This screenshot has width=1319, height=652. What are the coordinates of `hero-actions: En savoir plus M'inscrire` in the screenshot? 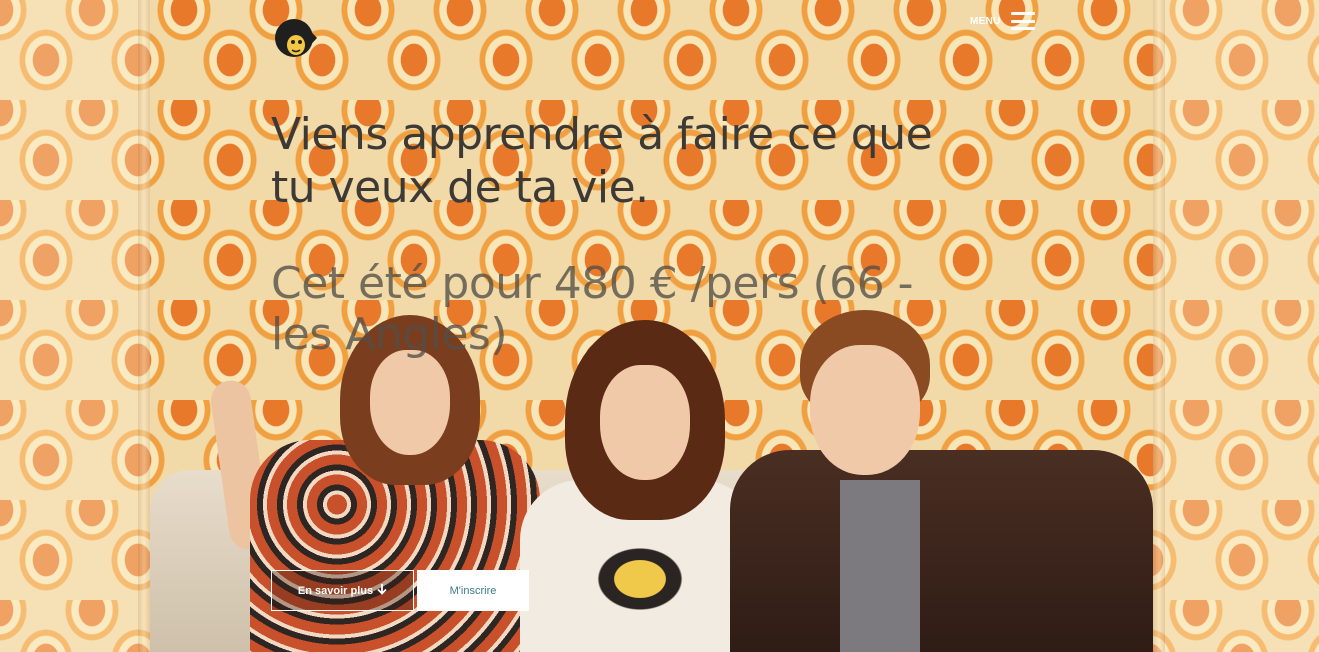 It's located at (400, 590).